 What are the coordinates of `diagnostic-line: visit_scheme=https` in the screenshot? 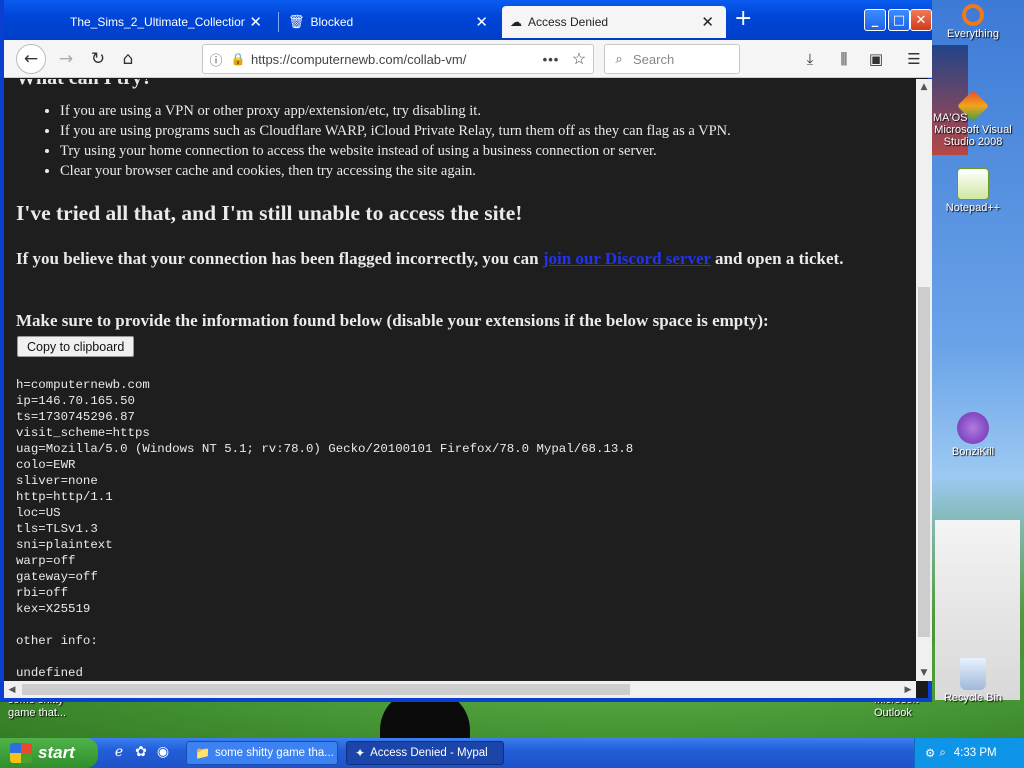 It's located at (83, 433).